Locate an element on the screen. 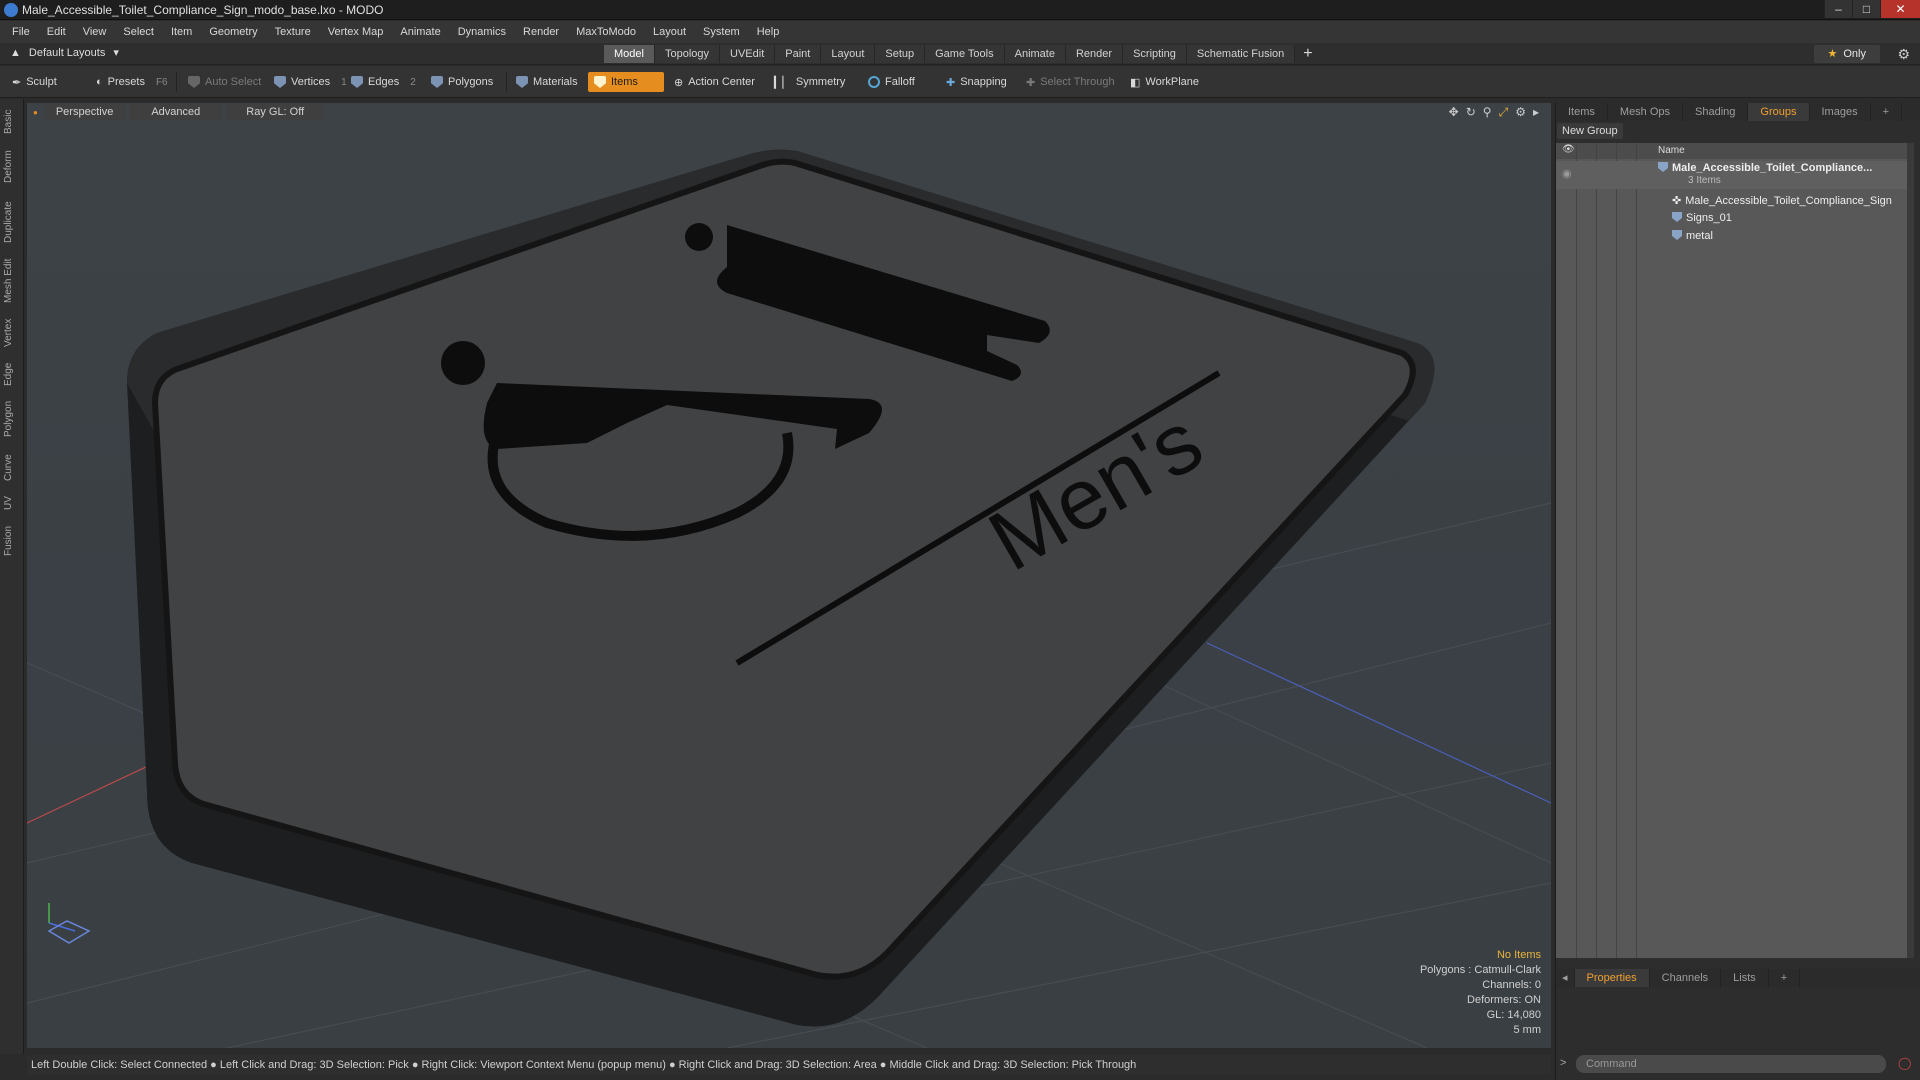  tab-paint: Paint is located at coordinates (798, 54).